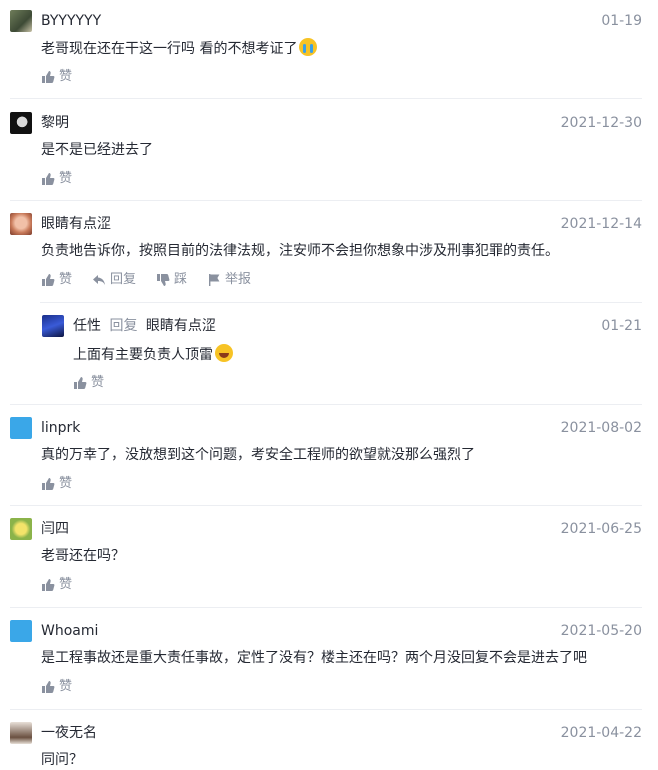 This screenshot has width=658, height=770. What do you see at coordinates (224, 353) in the screenshot?
I see `laughing-emoji-icon` at bounding box center [224, 353].